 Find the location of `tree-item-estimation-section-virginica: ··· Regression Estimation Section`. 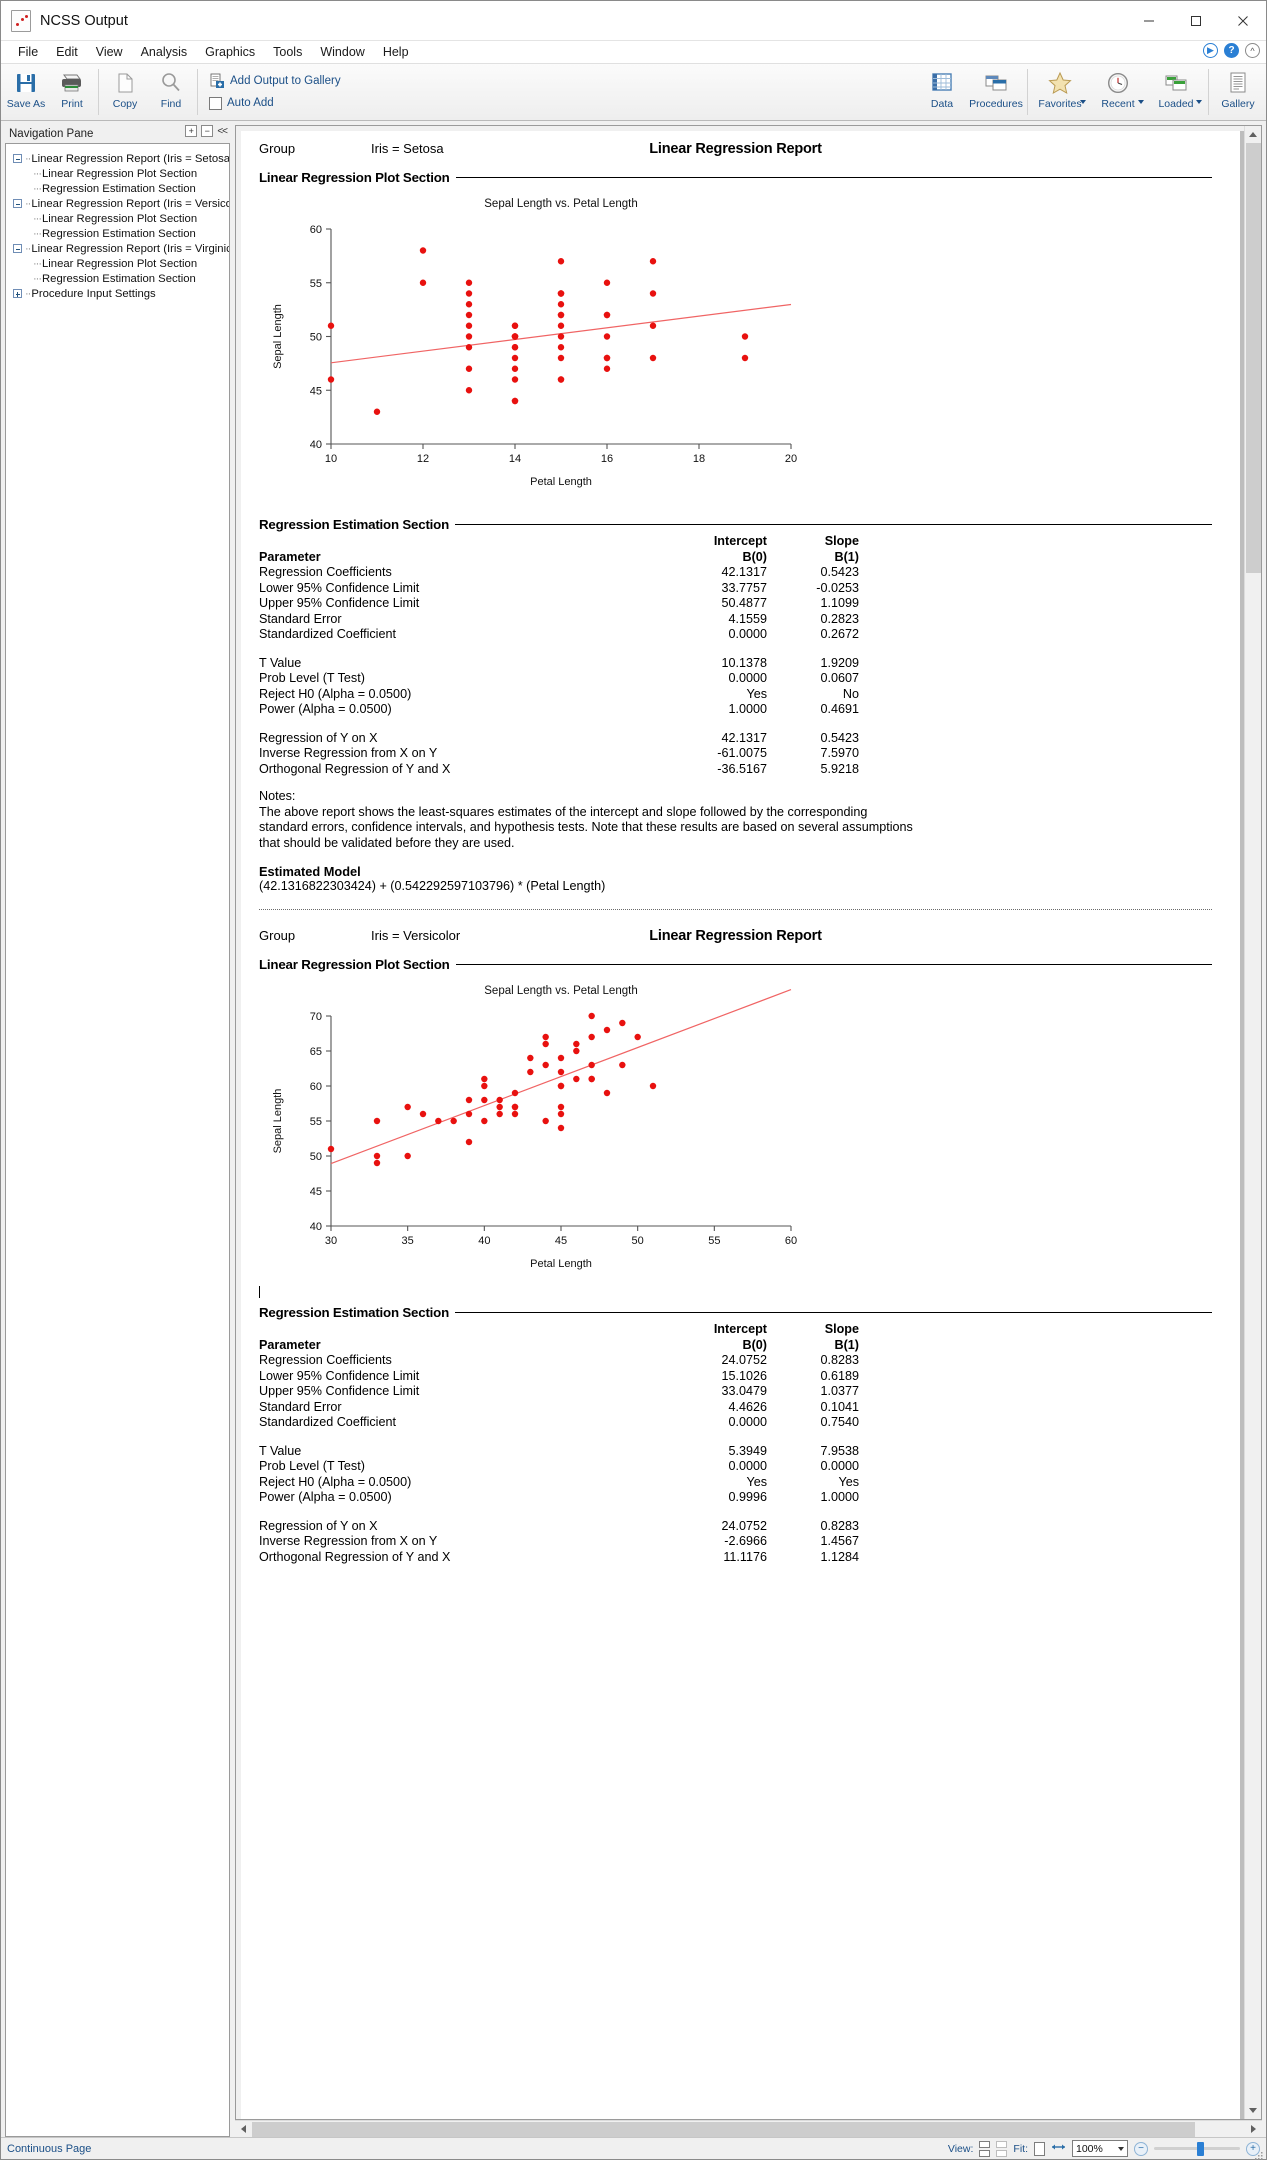

tree-item-estimation-section-virginica: ··· Regression Estimation Section is located at coordinates (119, 278).